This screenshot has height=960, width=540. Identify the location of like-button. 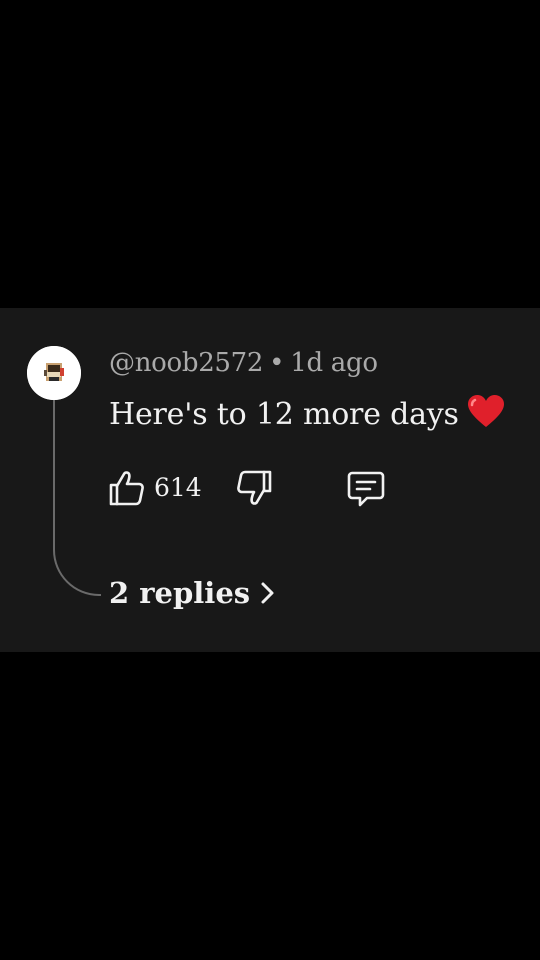
(127, 488).